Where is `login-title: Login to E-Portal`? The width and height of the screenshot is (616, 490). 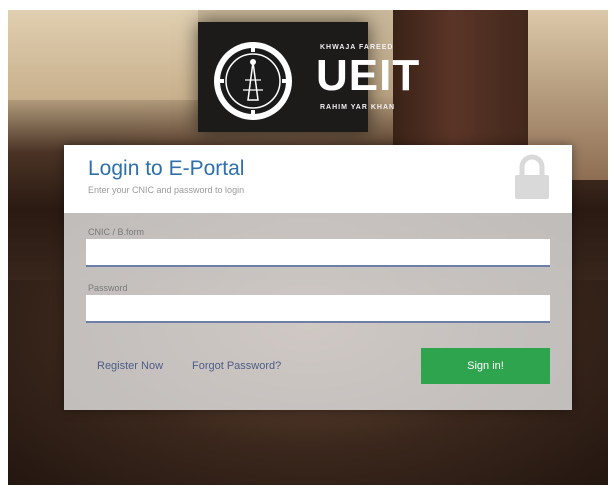
login-title: Login to E-Portal is located at coordinates (166, 168).